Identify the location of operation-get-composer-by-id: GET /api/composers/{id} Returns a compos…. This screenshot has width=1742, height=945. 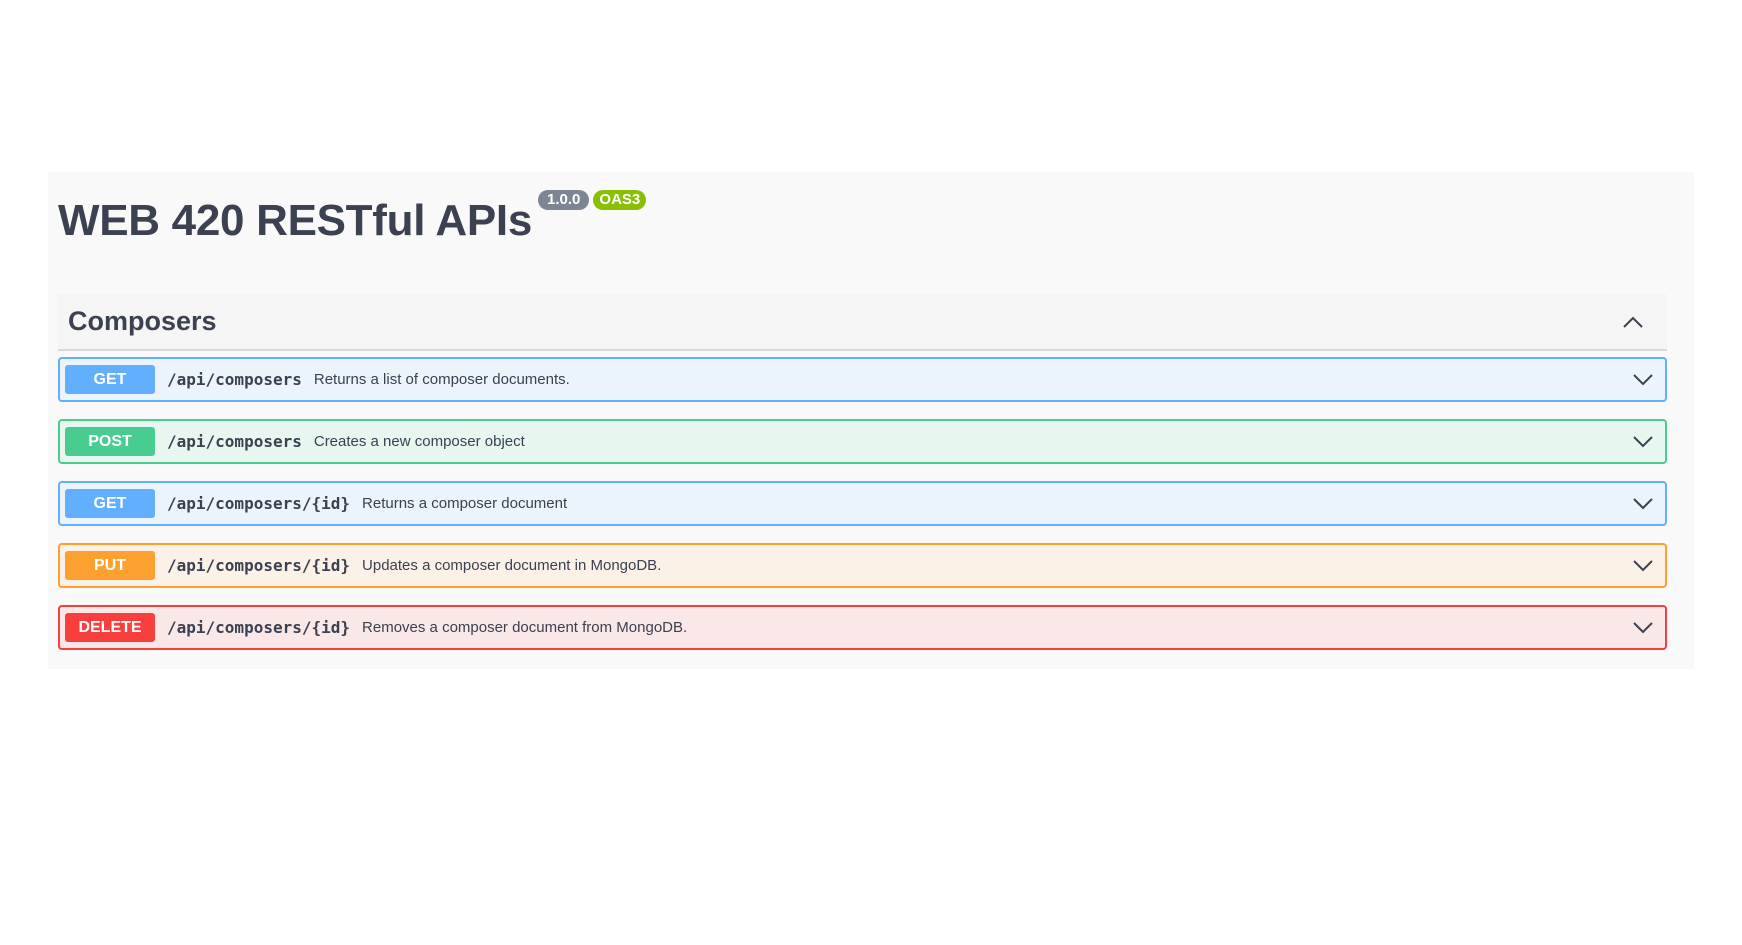
(862, 503).